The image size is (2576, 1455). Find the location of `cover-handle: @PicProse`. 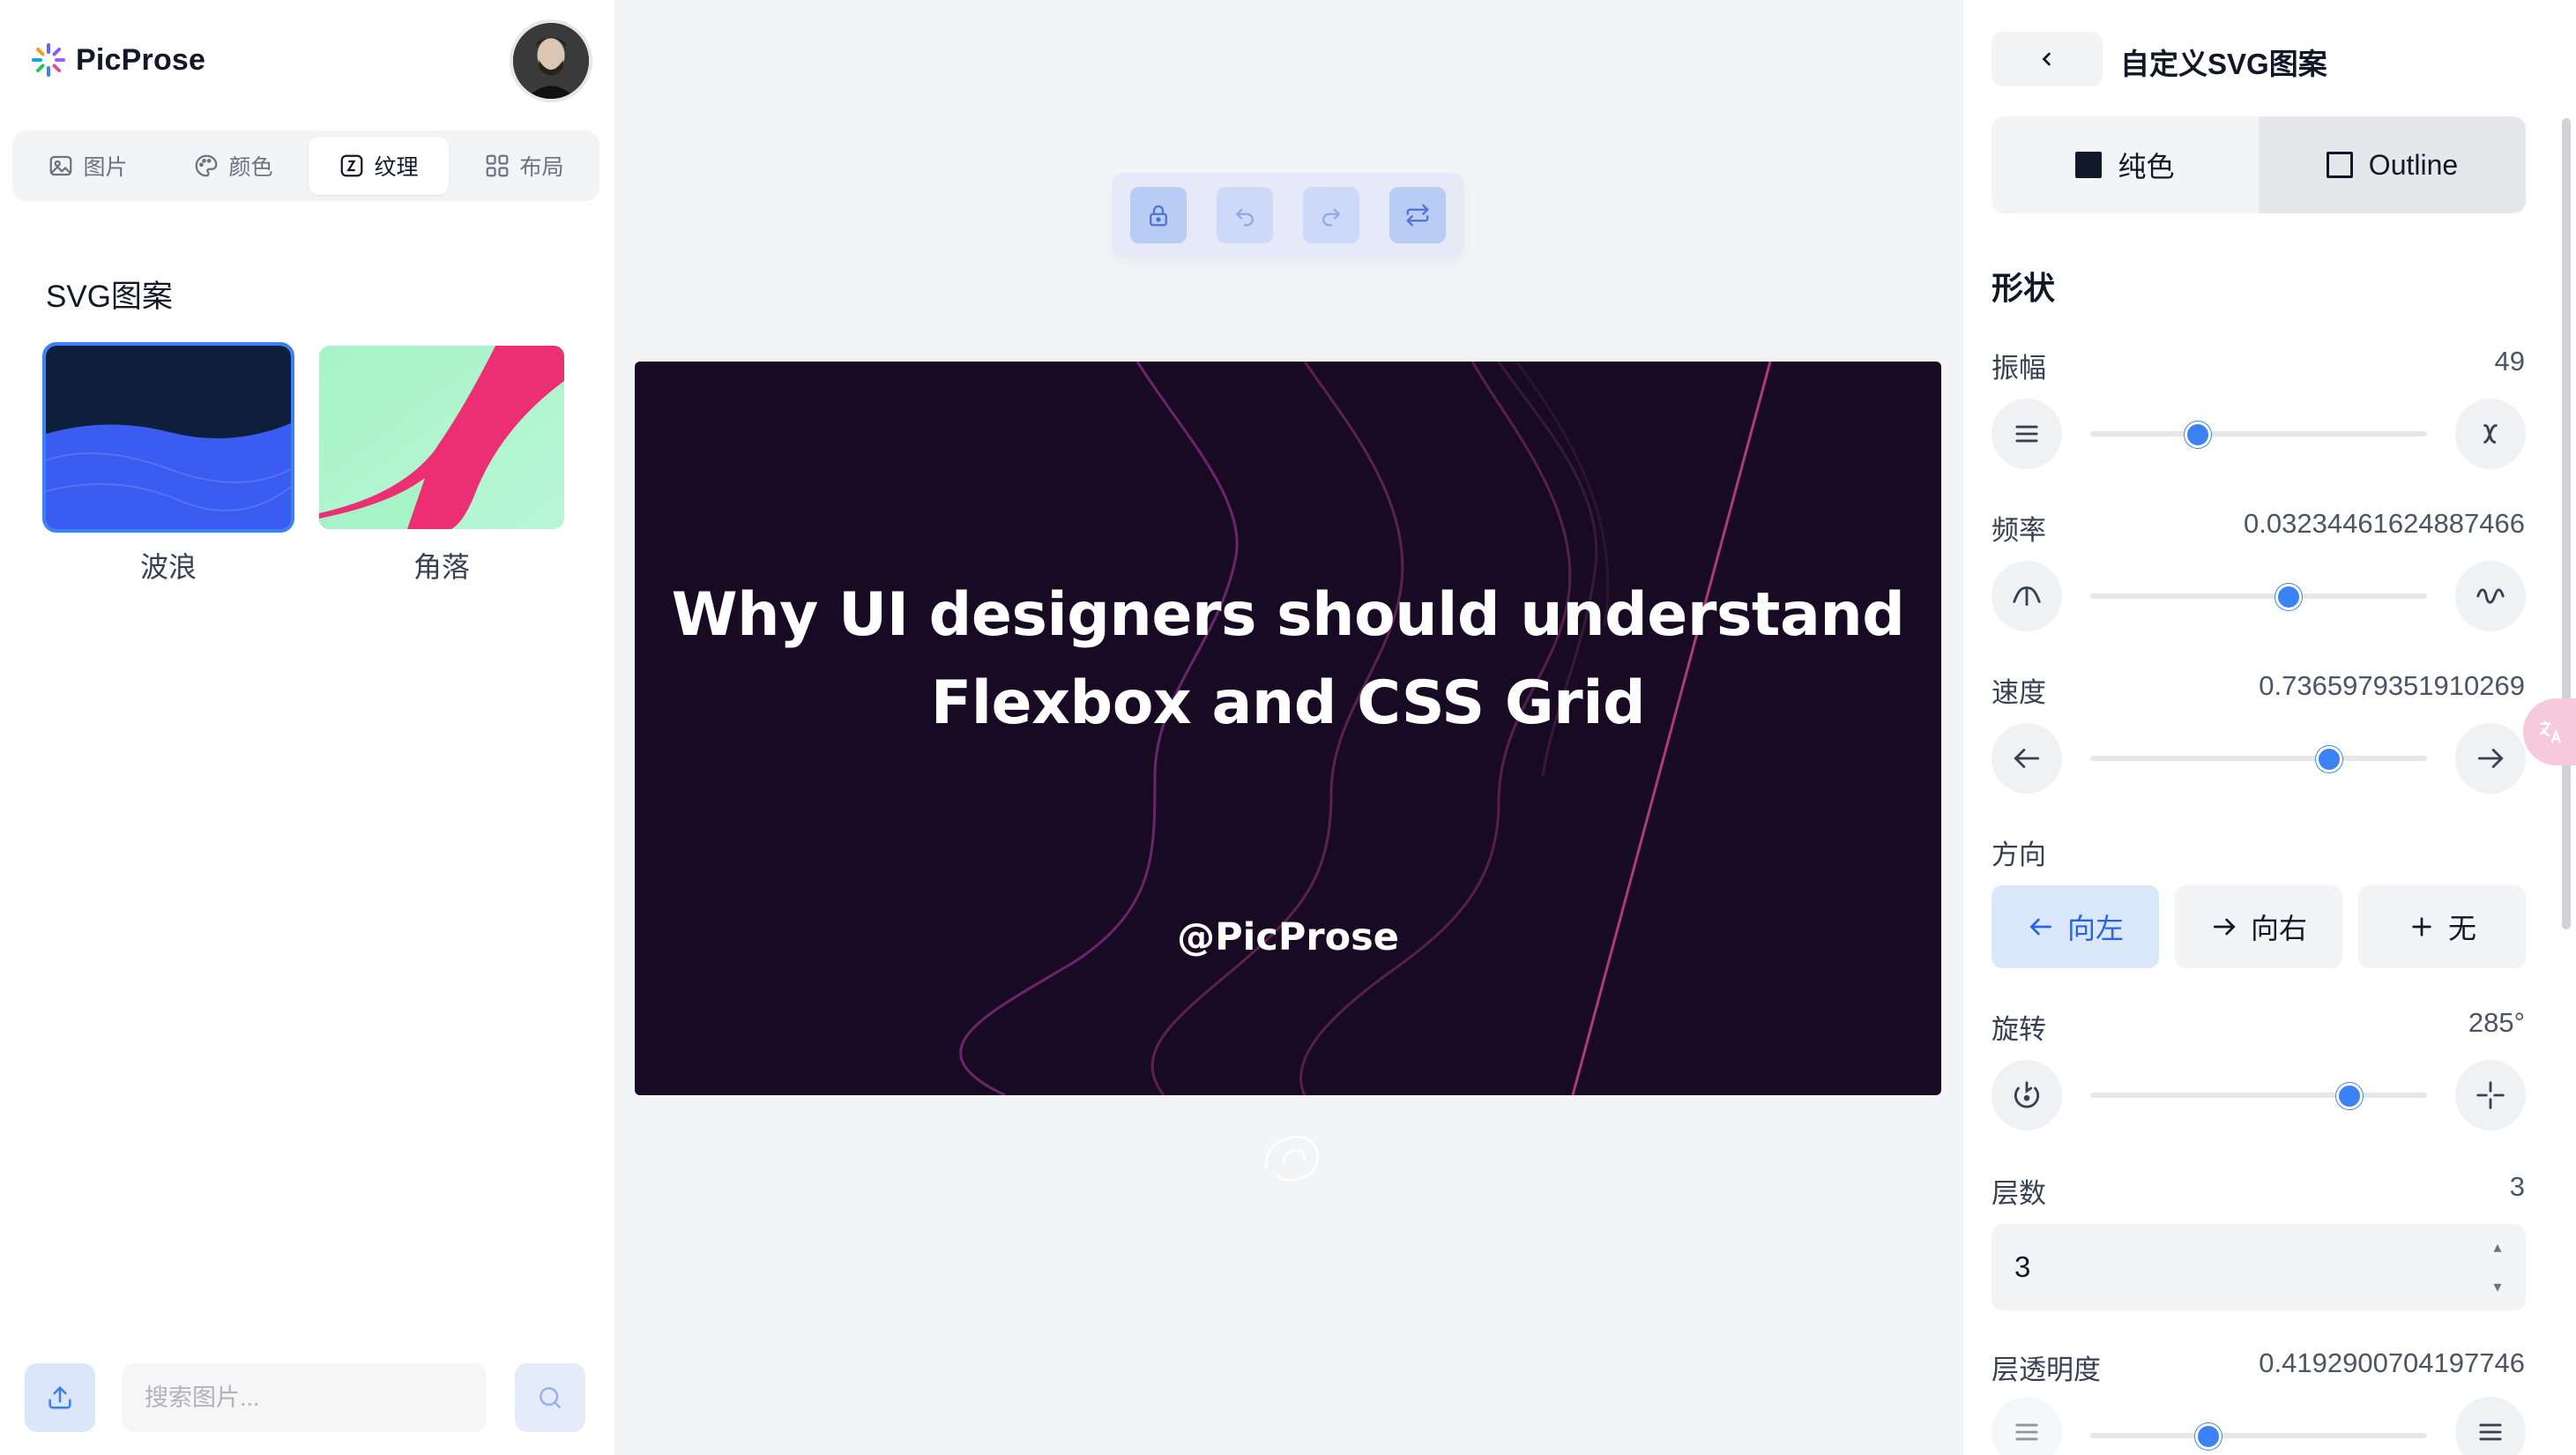

cover-handle: @PicProse is located at coordinates (1288, 937).